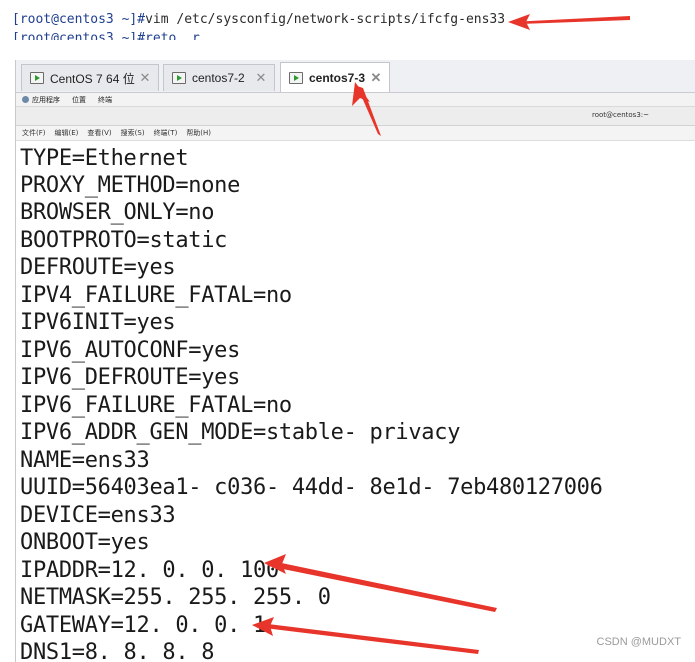  Describe the element at coordinates (124, 240) in the screenshot. I see `config-line-bootproto: BOOTPROTO=static` at that location.